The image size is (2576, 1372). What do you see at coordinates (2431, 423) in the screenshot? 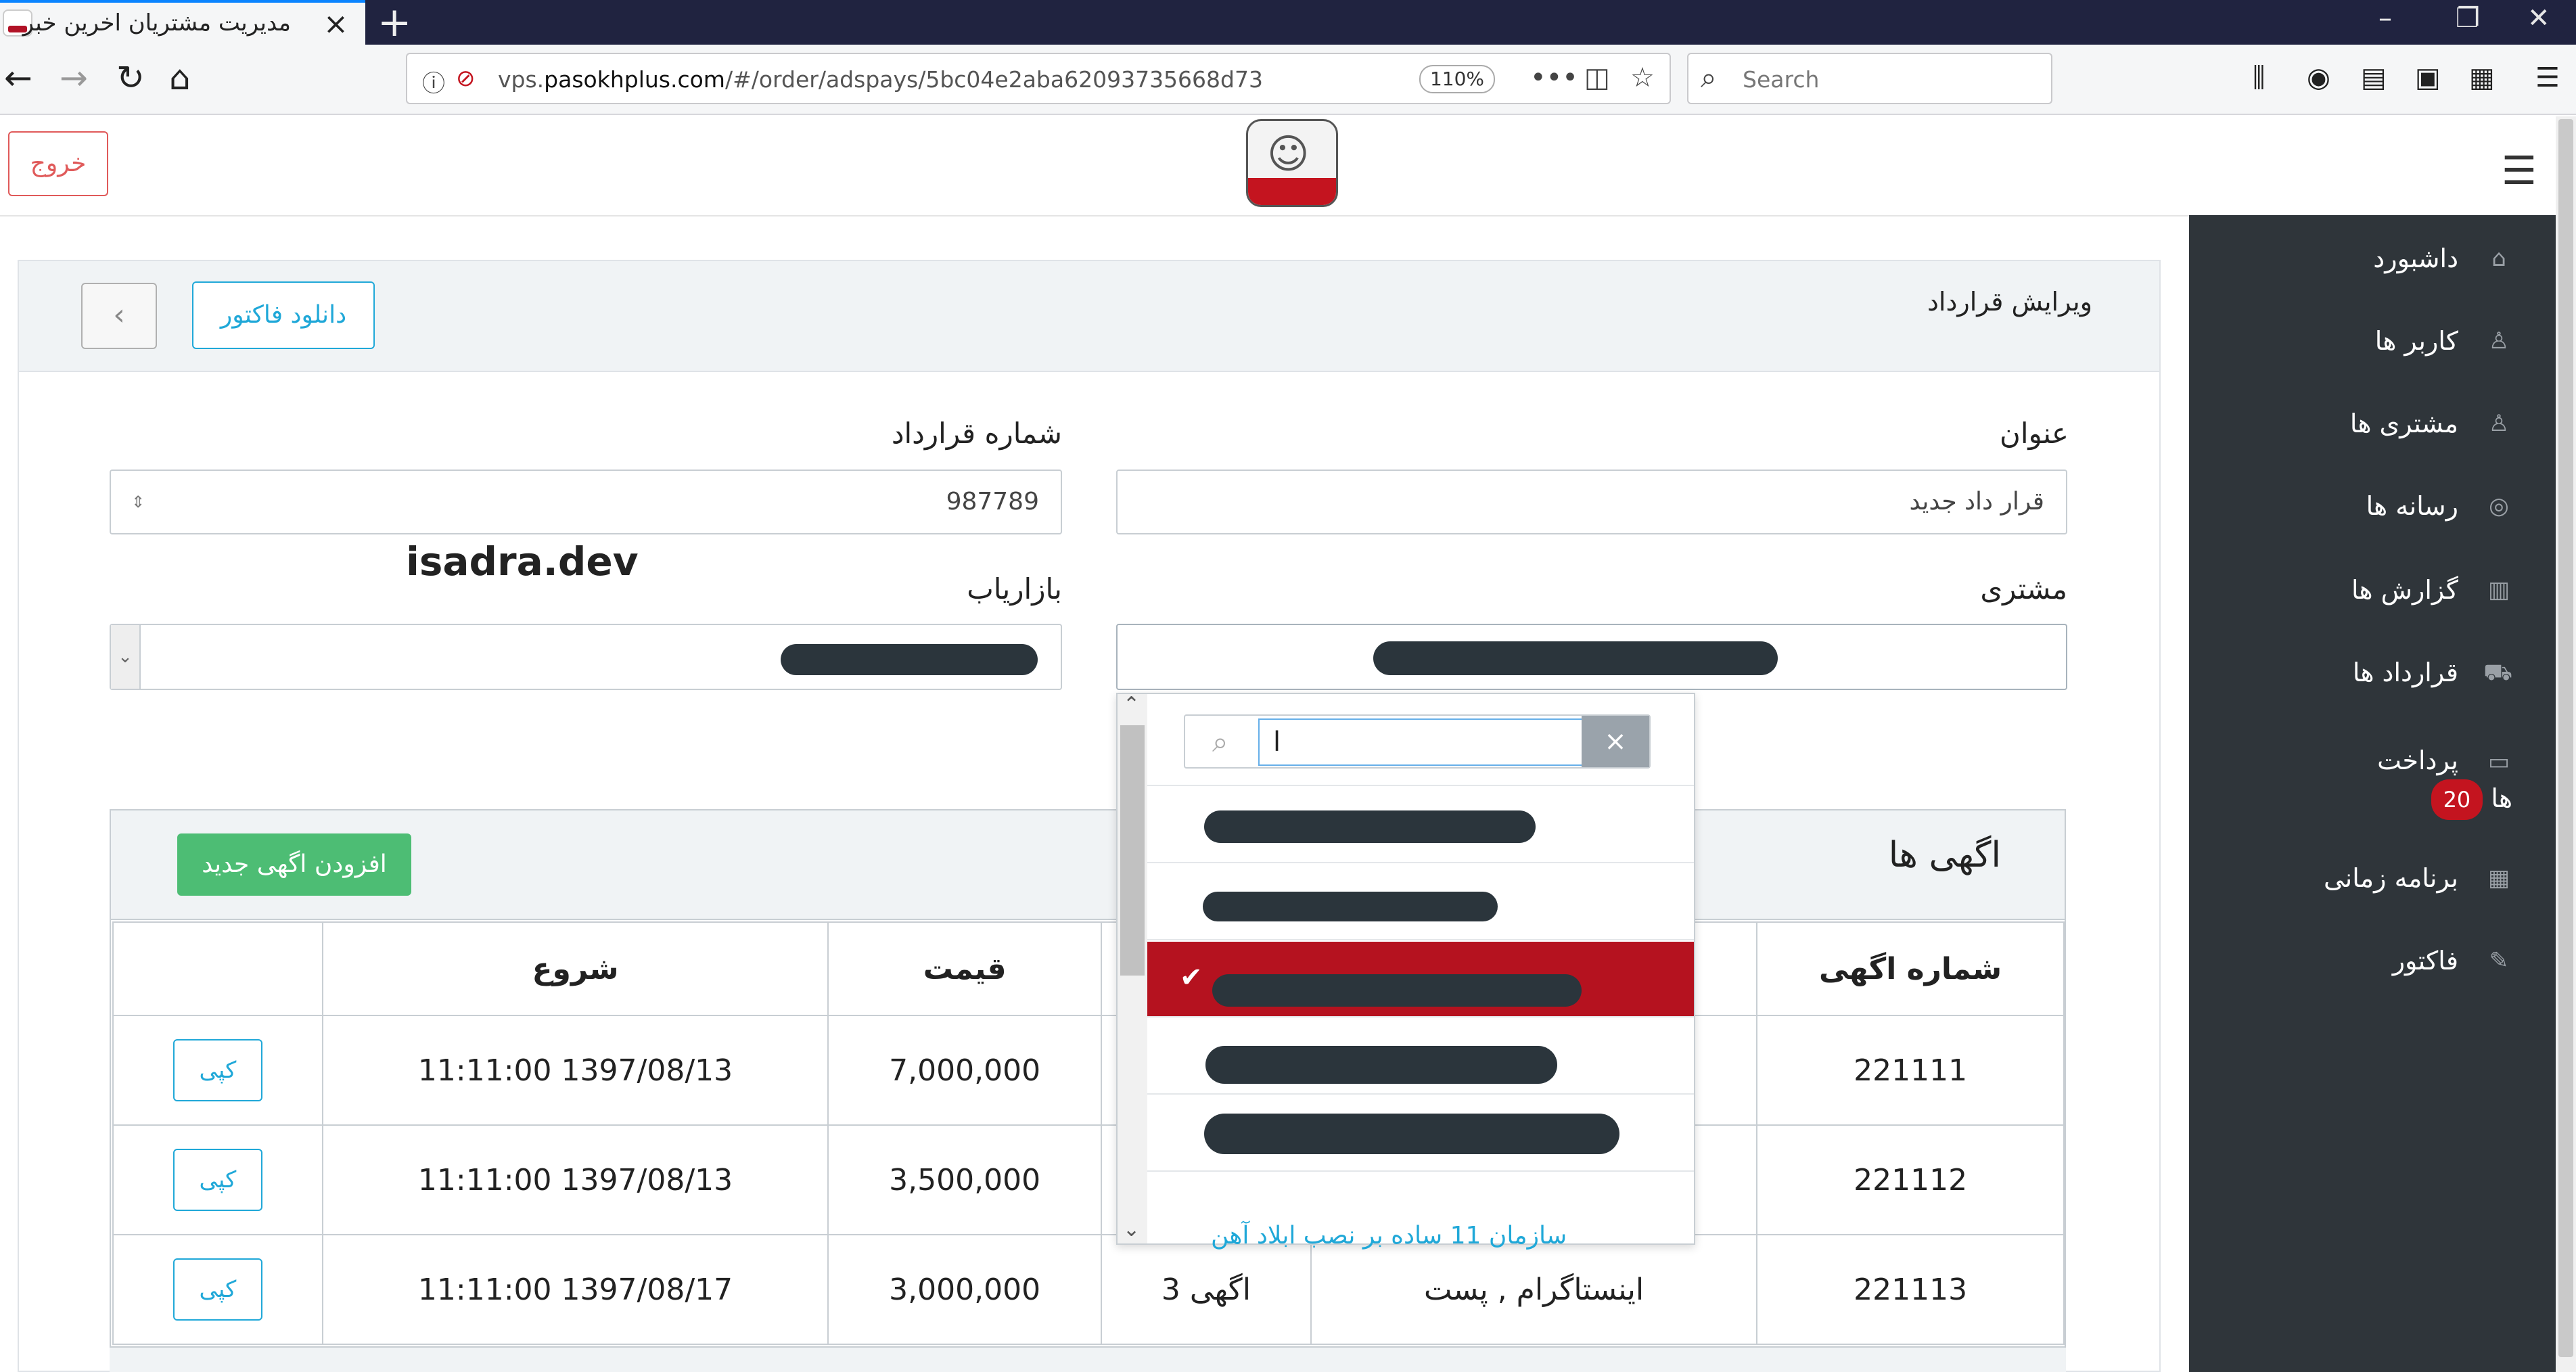
I see `sidebar-item-customers: ♙ مشتری ها` at bounding box center [2431, 423].